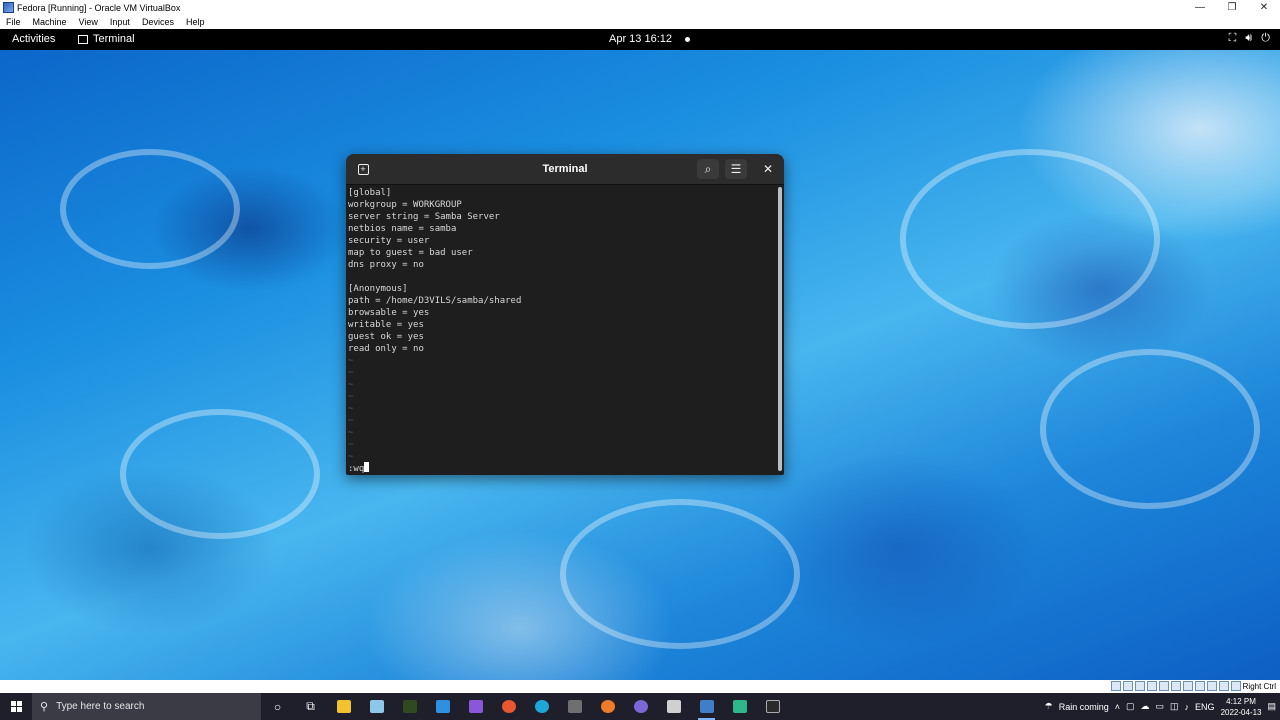 This screenshot has width=1280, height=720. Describe the element at coordinates (88, 22) in the screenshot. I see `menu-view: View` at that location.